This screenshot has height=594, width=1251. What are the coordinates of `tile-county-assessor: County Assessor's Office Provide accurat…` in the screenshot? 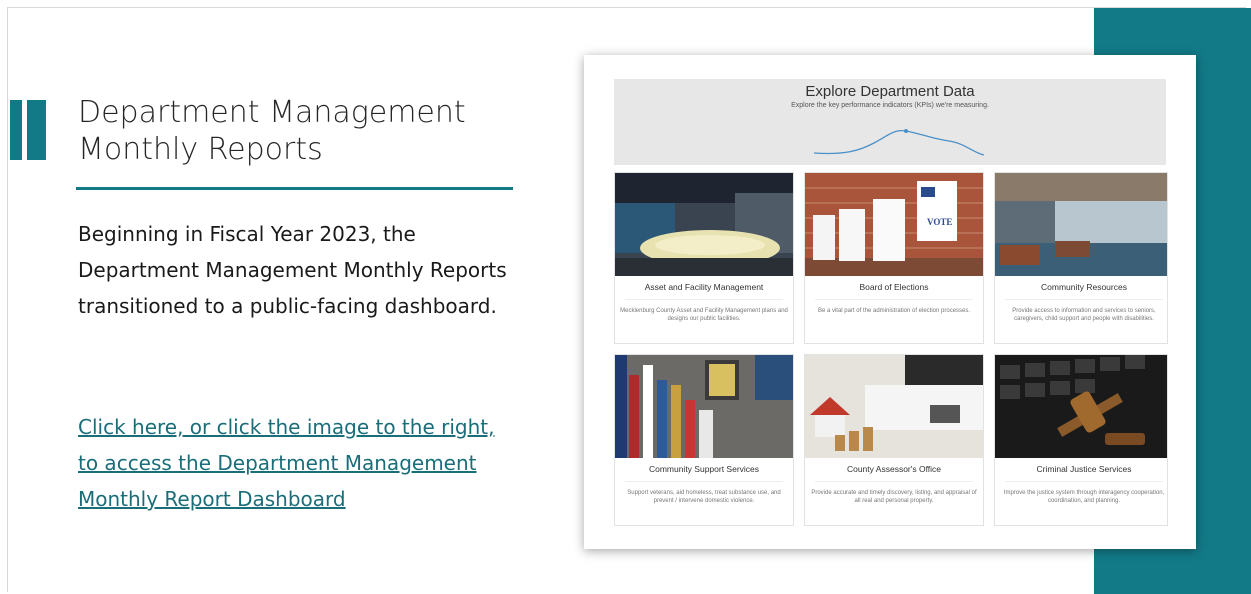 It's located at (894, 440).